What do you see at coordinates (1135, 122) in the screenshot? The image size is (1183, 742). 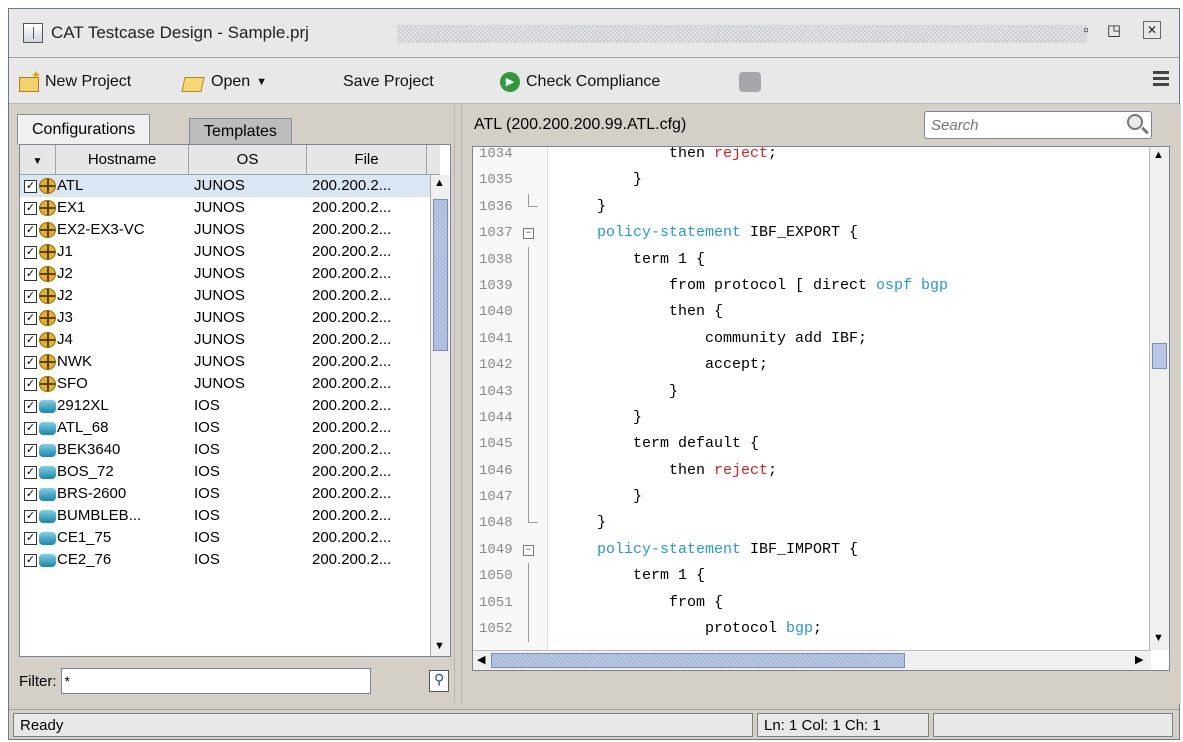 I see `search-icon` at bounding box center [1135, 122].